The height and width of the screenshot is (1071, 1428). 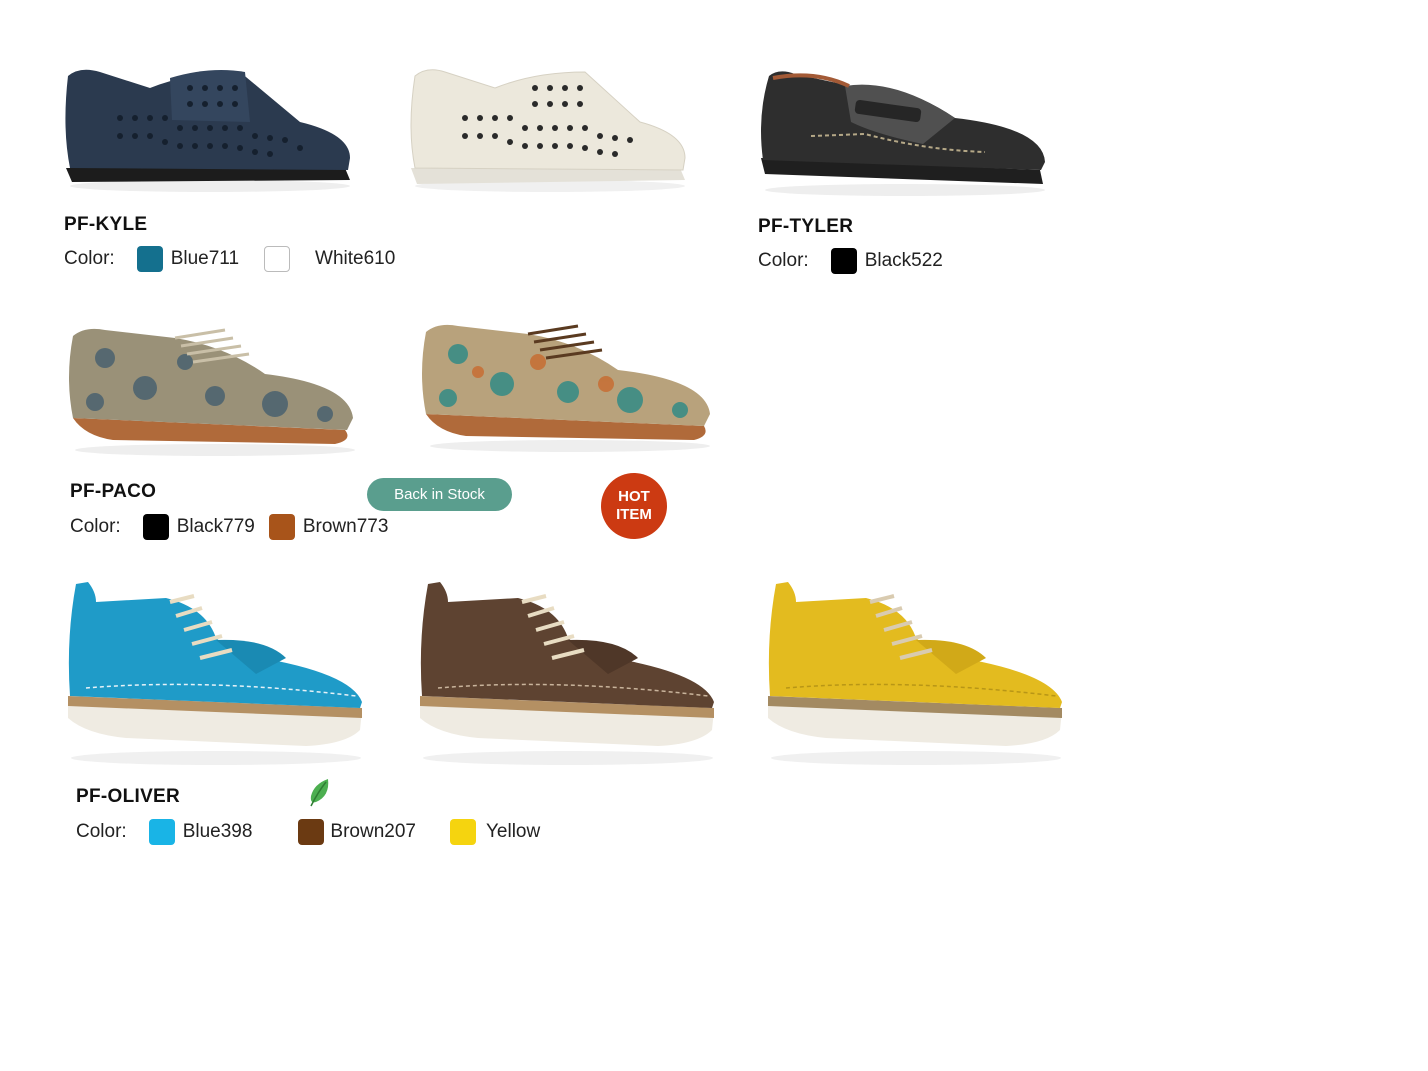 I want to click on color-options-tyler: Color: Black522, so click(x=863, y=261).